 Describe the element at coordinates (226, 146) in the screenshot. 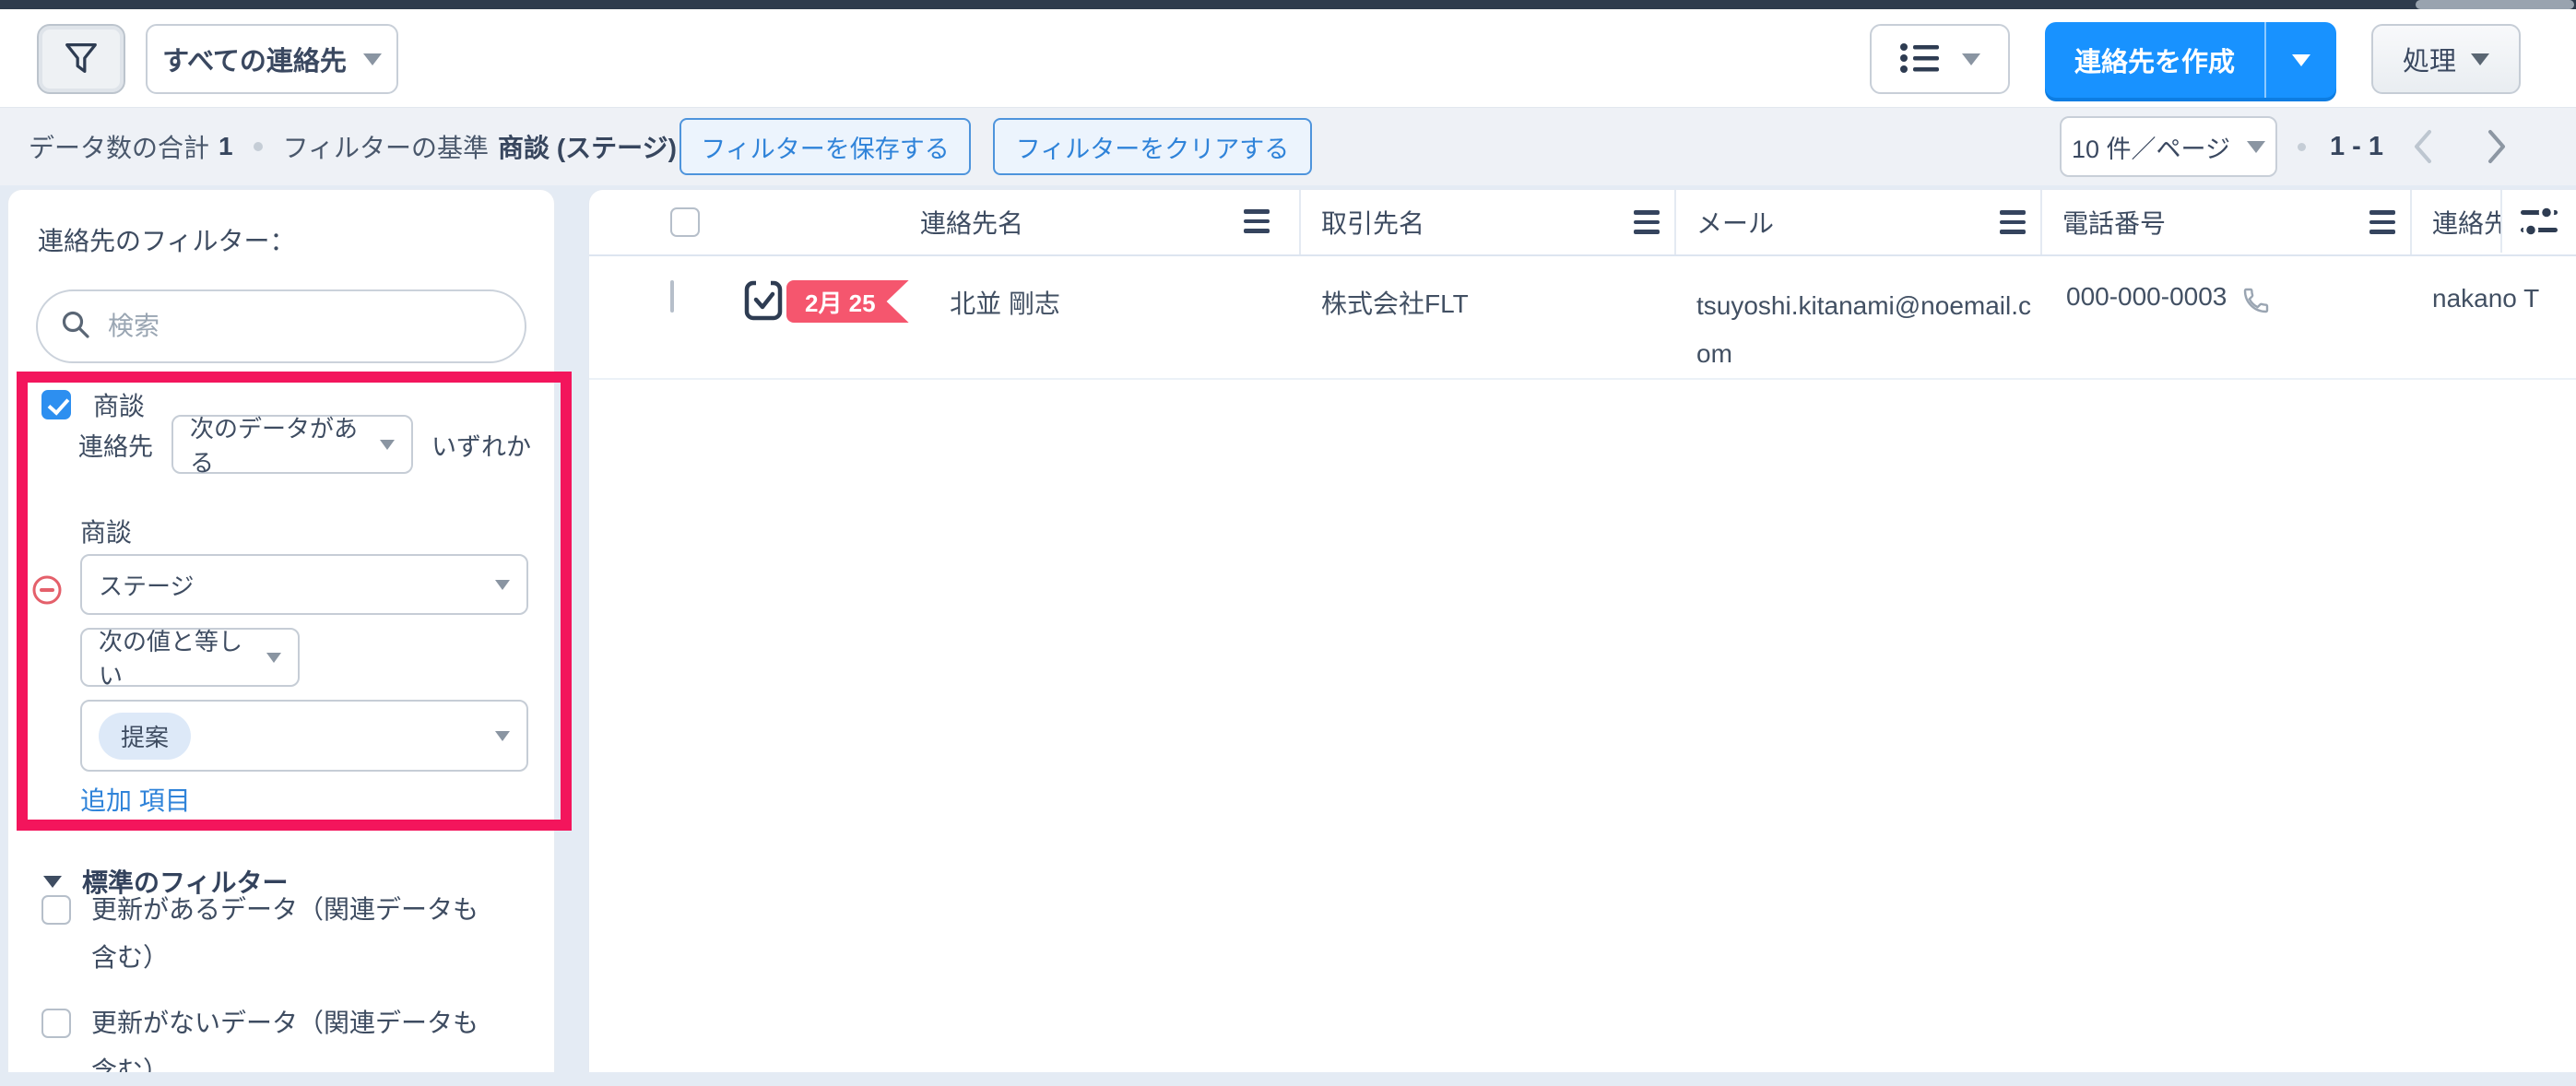

I see `total-count-value: 1` at that location.